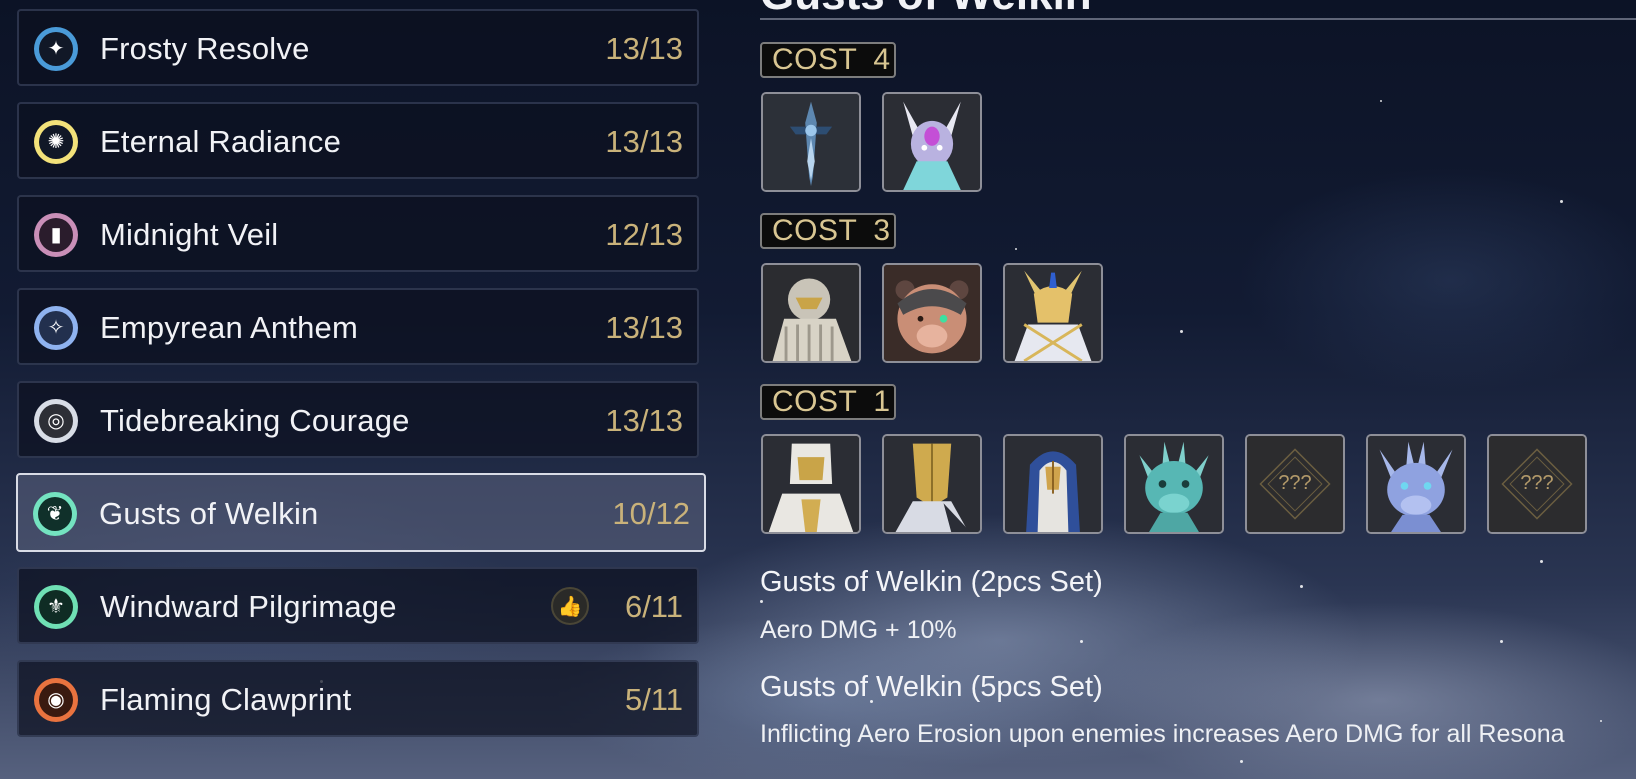 This screenshot has height=779, width=1636. Describe the element at coordinates (189, 234) in the screenshot. I see `set-name: Midnight Veil` at that location.